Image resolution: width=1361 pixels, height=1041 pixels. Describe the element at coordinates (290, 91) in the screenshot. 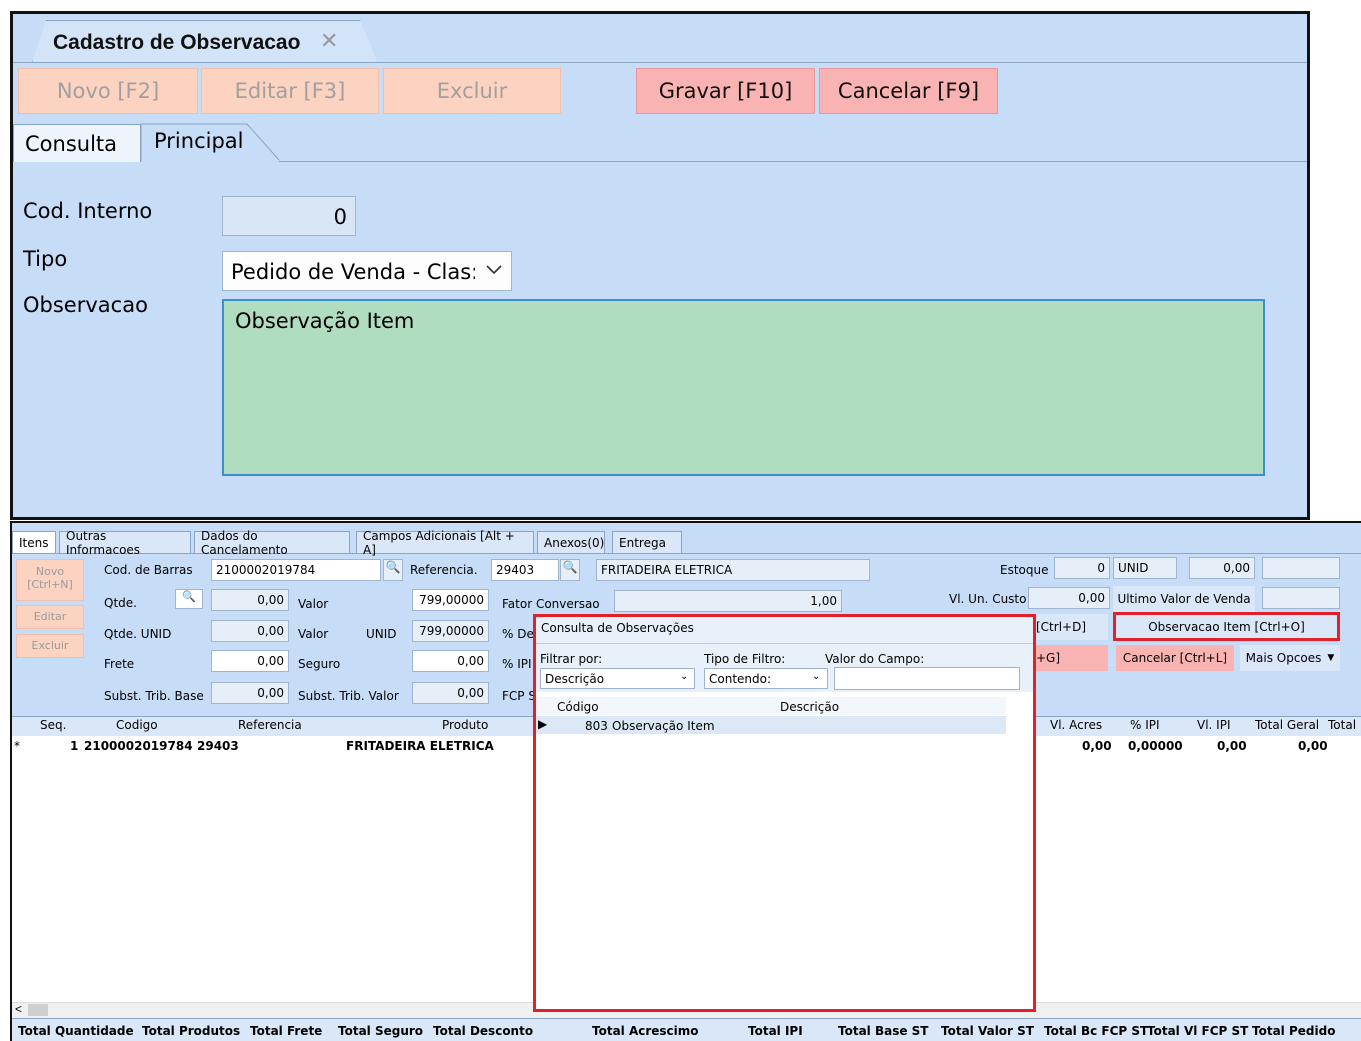

I see `editar-button: Editar [F3]` at that location.